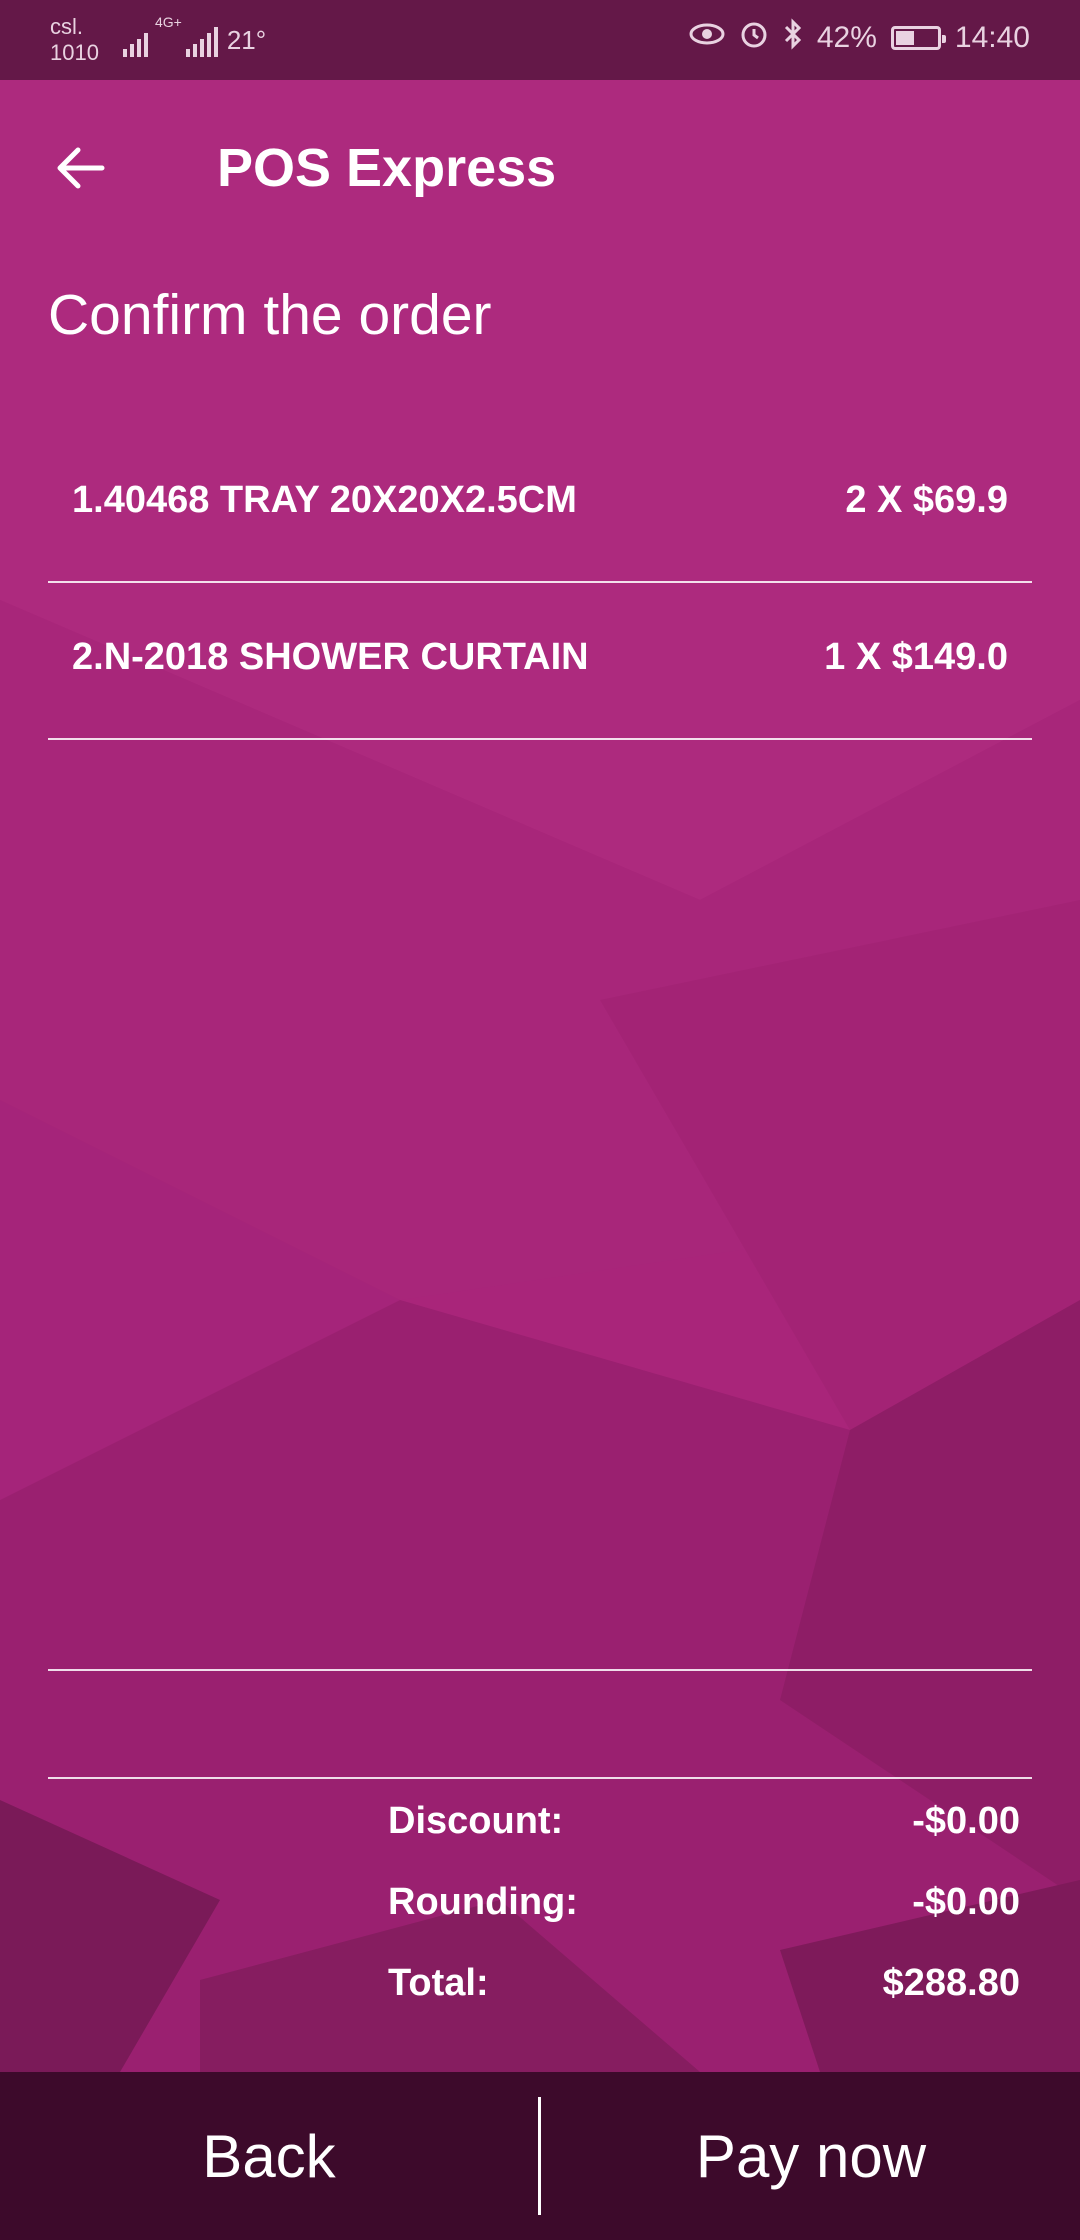 The height and width of the screenshot is (2240, 1080). What do you see at coordinates (704, 1992) in the screenshot?
I see `total-row: Total: $288.80` at bounding box center [704, 1992].